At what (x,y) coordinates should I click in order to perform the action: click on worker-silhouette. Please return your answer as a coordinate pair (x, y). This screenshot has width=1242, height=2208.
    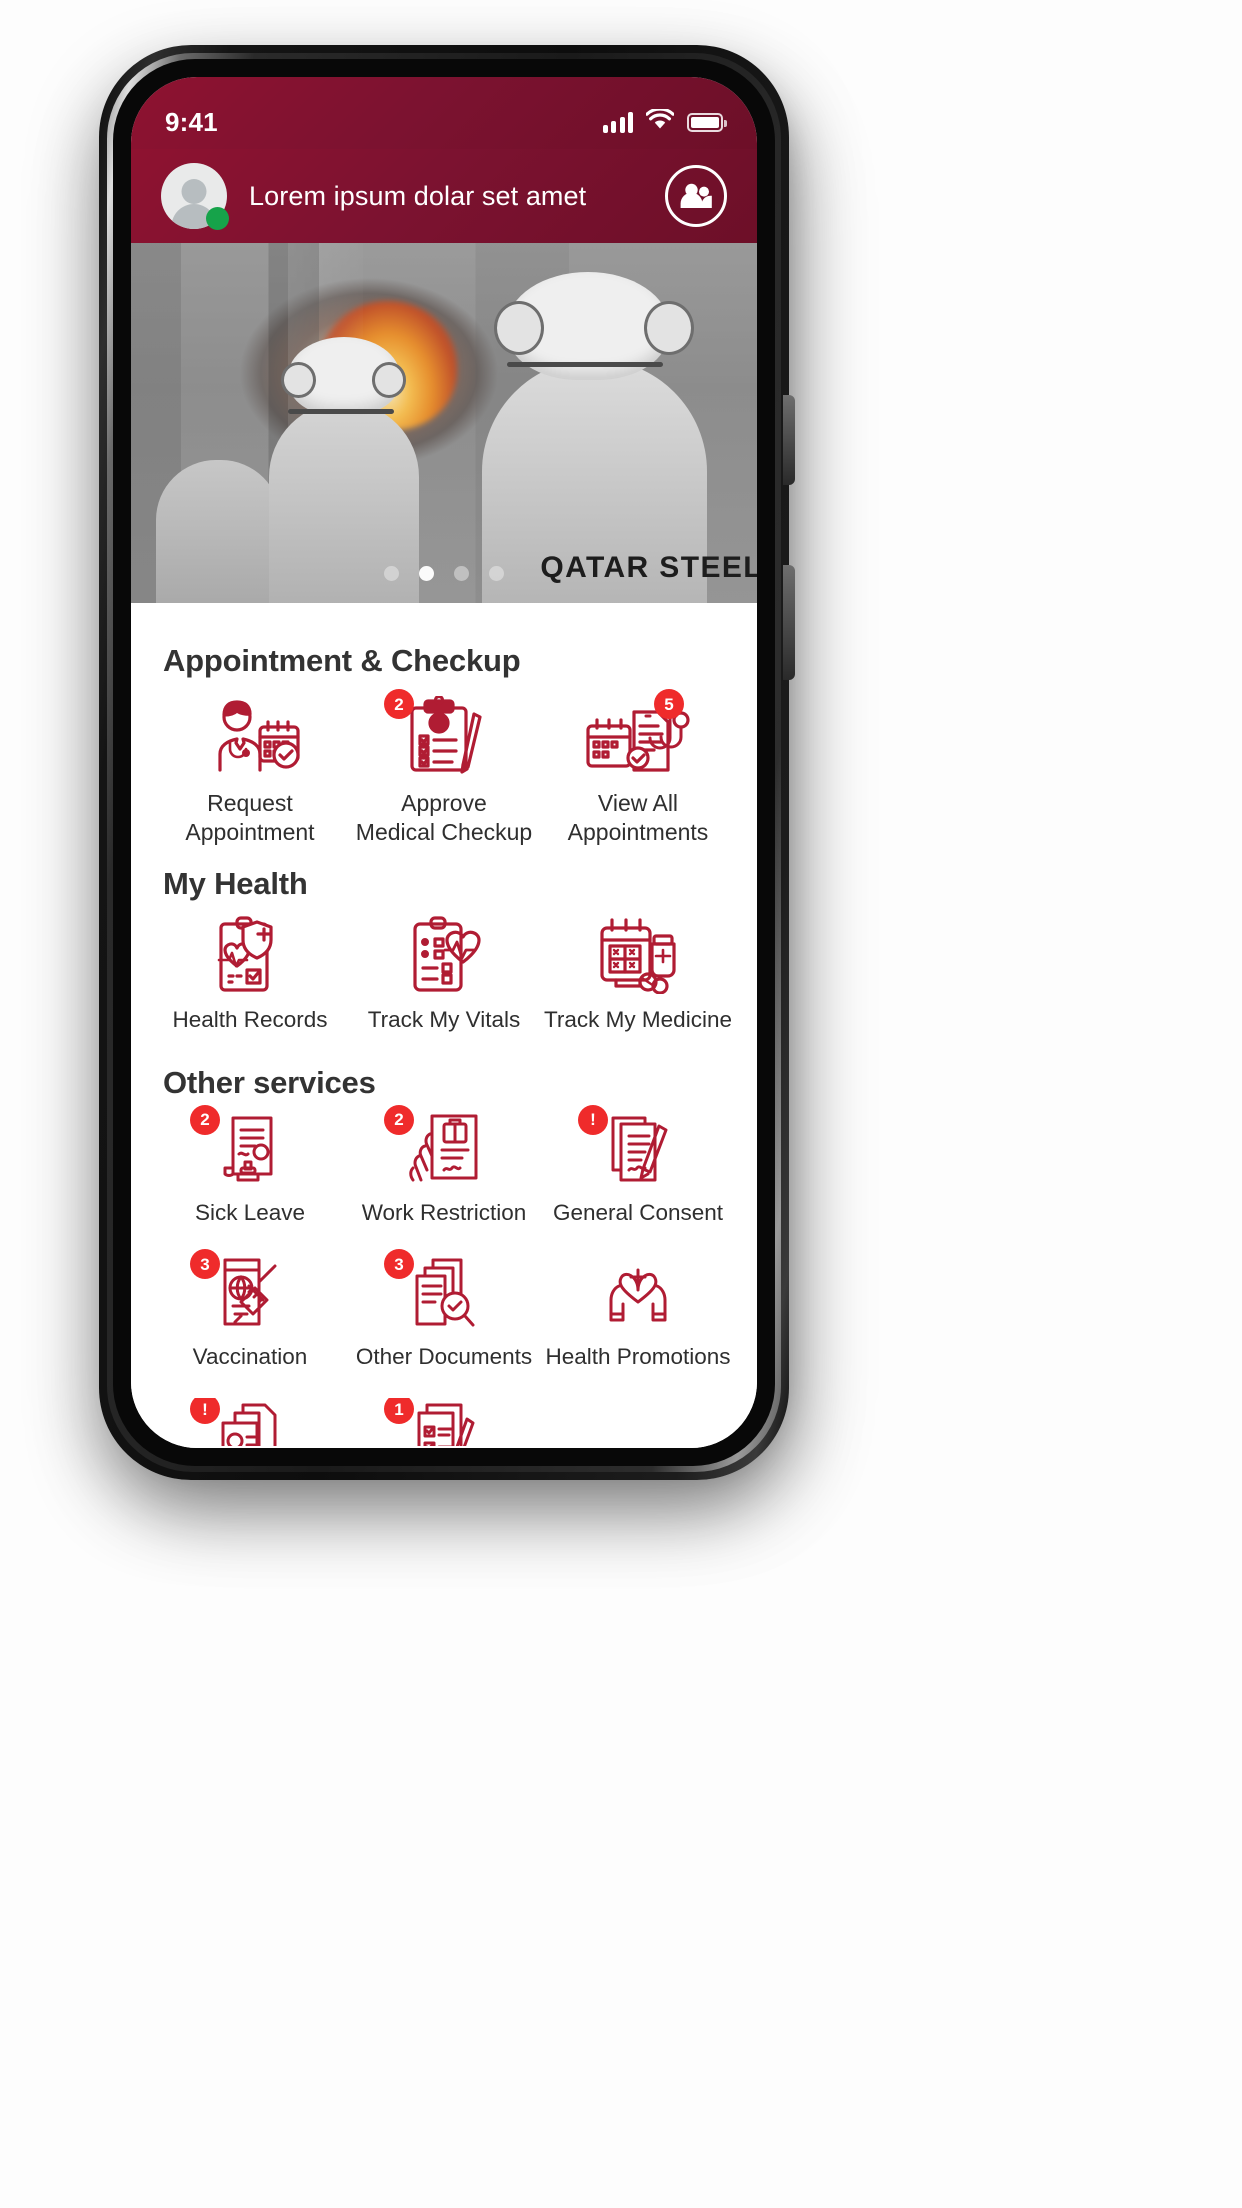
    Looking at the image, I should click on (219, 531).